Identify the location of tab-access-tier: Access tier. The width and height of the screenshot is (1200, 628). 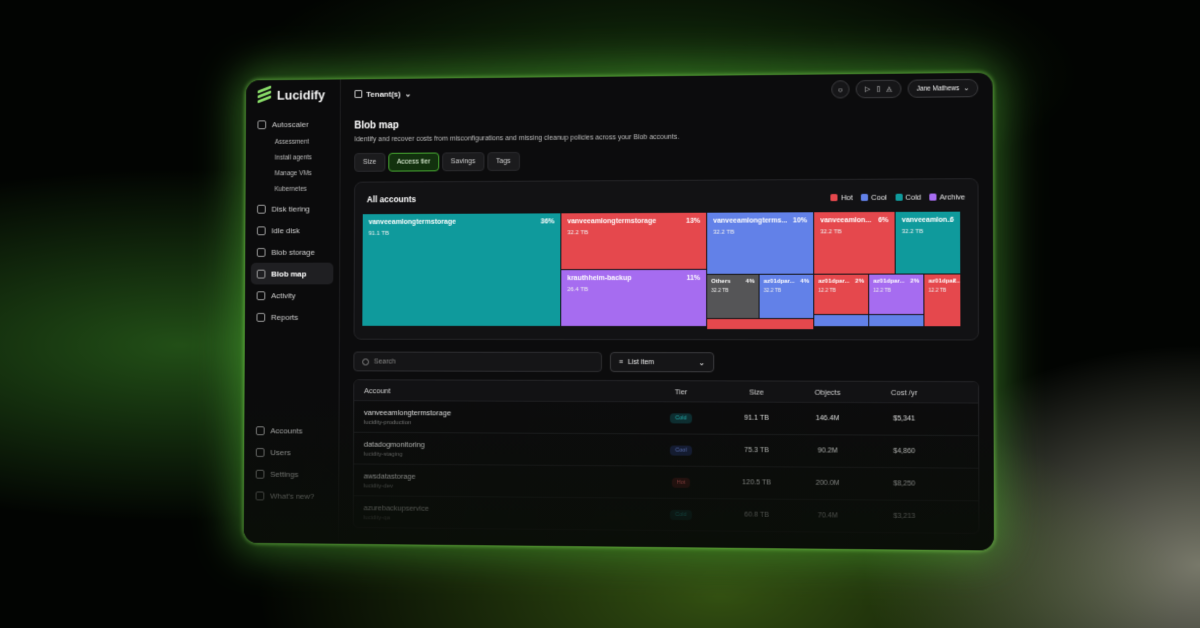
(413, 162).